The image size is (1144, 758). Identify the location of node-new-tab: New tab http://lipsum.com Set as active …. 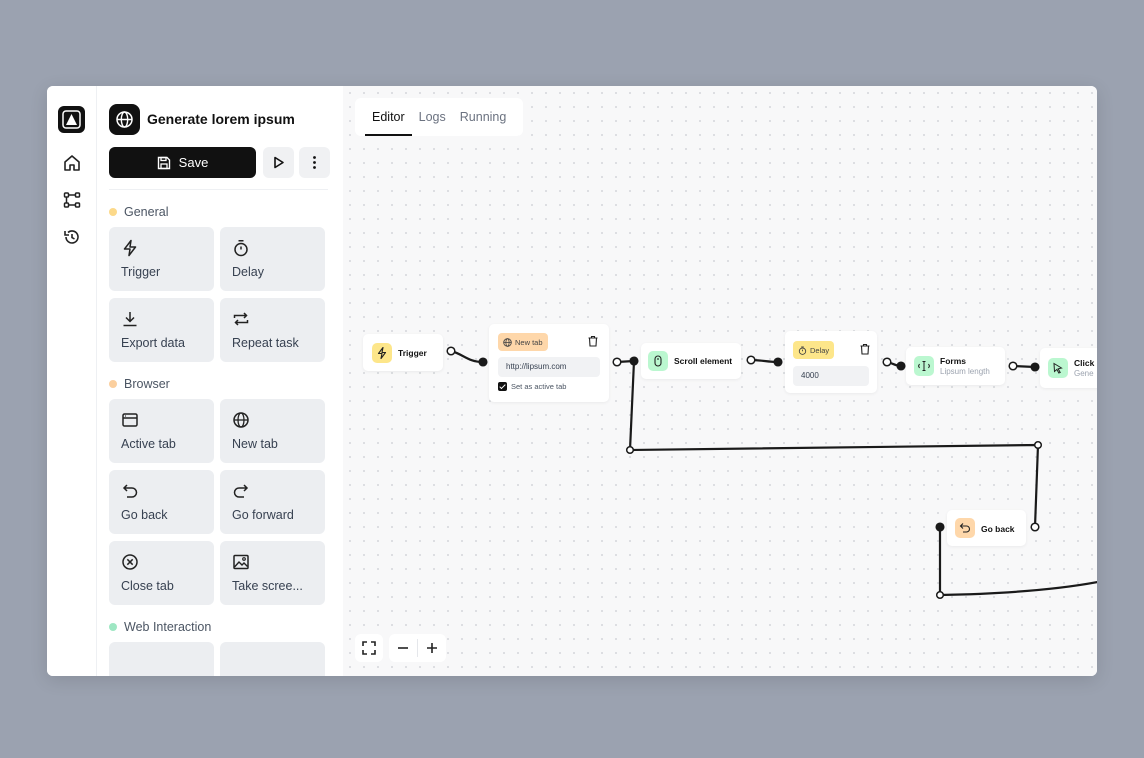
(549, 363).